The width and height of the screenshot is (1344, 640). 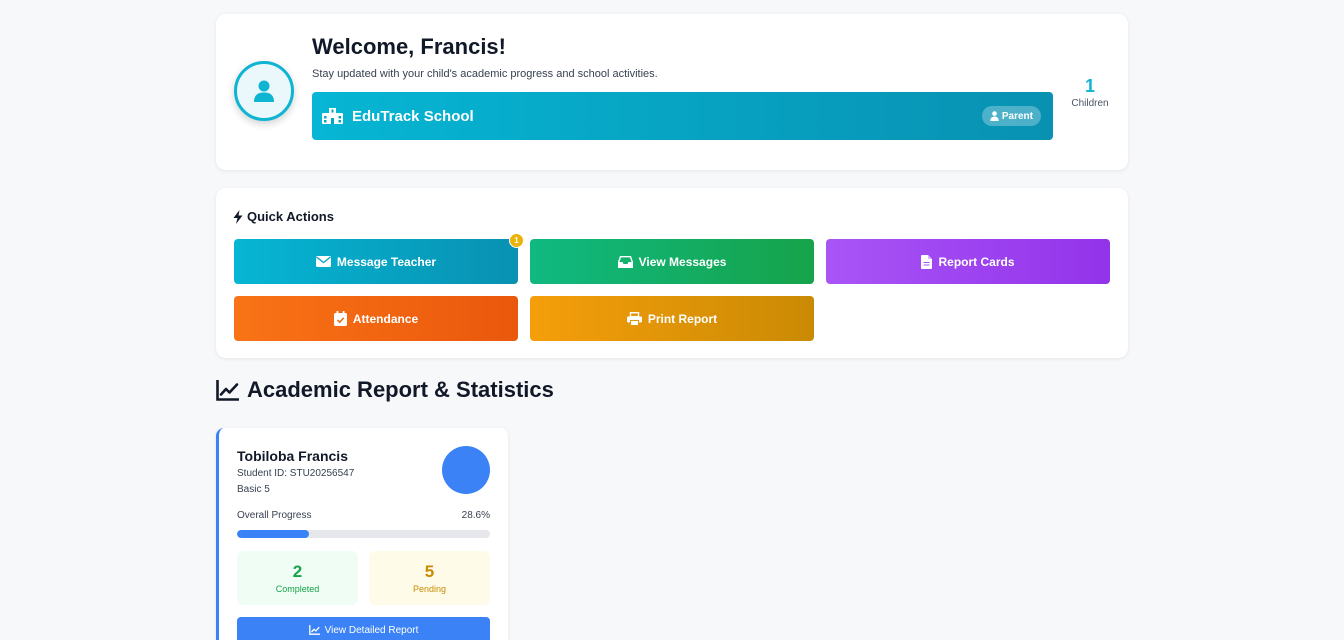 What do you see at coordinates (297, 571) in the screenshot?
I see `completed-count: 2` at bounding box center [297, 571].